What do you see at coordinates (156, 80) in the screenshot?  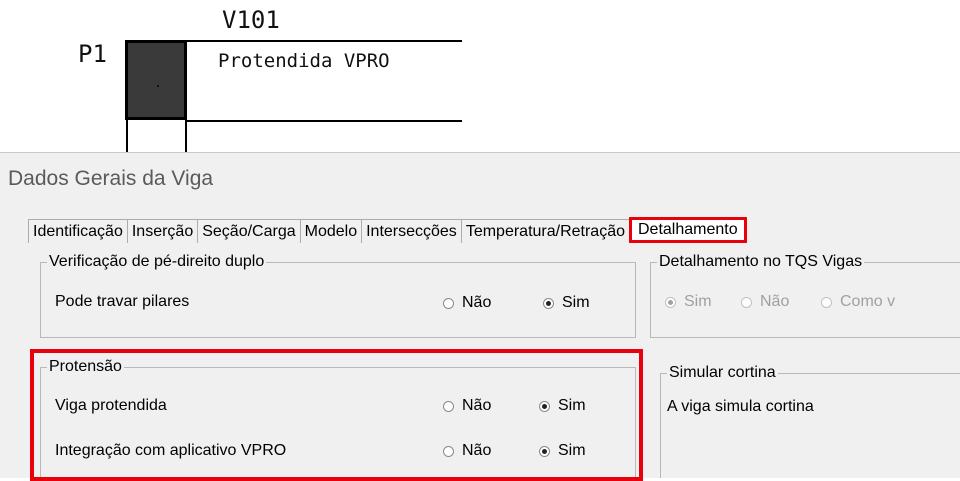 I see `pillar-shape` at bounding box center [156, 80].